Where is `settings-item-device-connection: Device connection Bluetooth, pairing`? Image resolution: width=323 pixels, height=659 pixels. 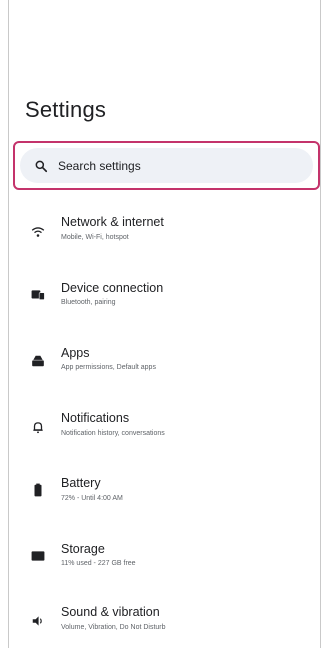
settings-item-device-connection: Device connection Bluetooth, pairing is located at coordinates (164, 305).